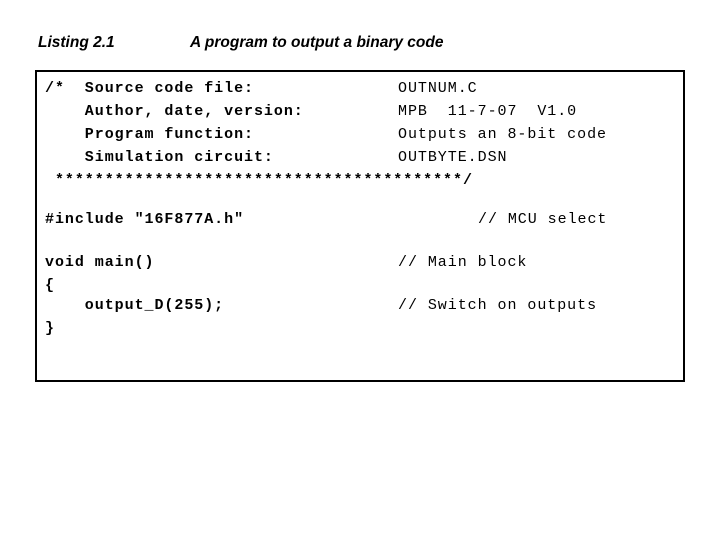 The image size is (720, 540). I want to click on code-line: }, so click(360, 328).